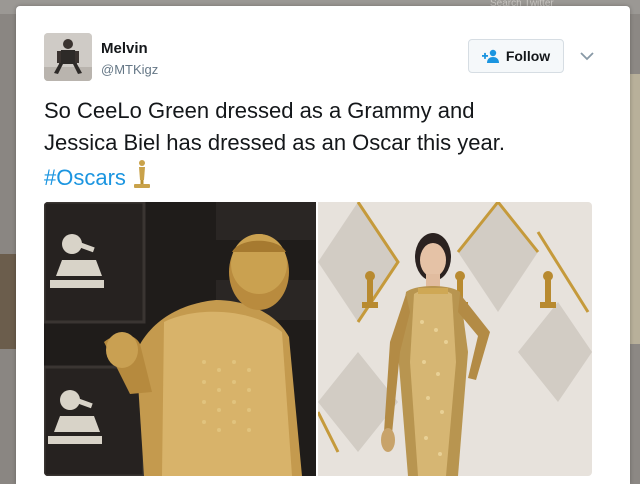 The height and width of the screenshot is (484, 640). I want to click on background-right, so click(635, 249).